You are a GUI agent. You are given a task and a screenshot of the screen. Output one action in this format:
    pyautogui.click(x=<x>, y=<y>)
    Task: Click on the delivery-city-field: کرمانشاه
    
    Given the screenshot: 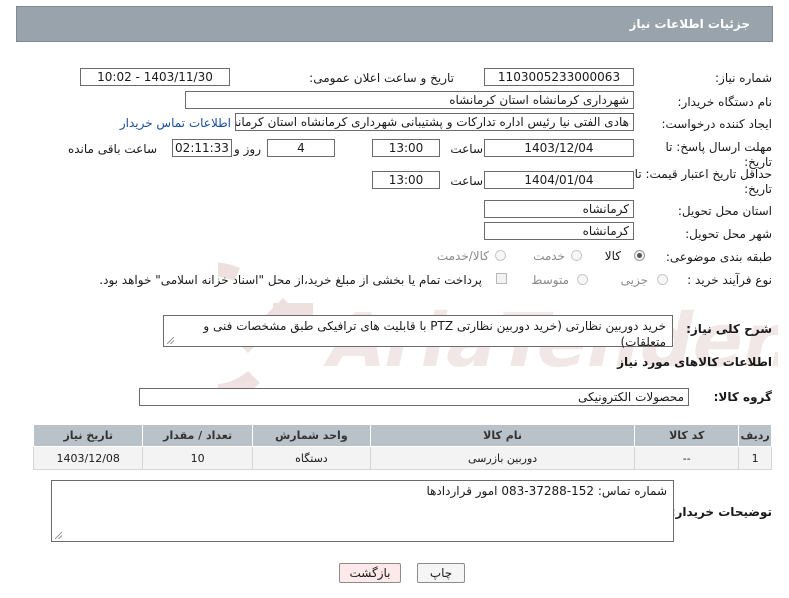 What is the action you would take?
    pyautogui.click(x=559, y=231)
    